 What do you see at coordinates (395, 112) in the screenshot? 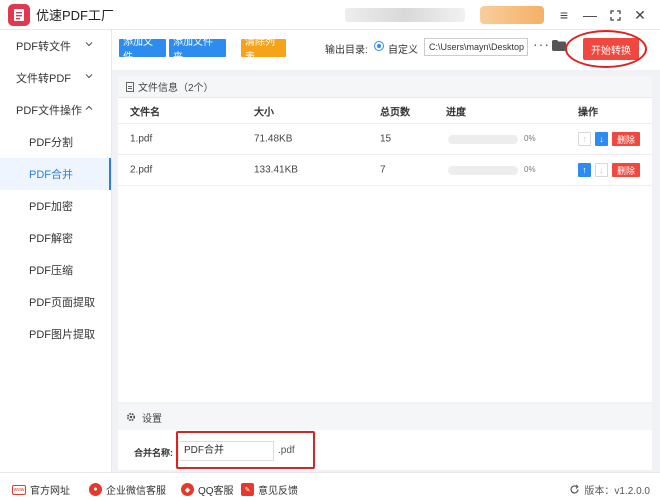
I see `column-header-pages: 总页数` at bounding box center [395, 112].